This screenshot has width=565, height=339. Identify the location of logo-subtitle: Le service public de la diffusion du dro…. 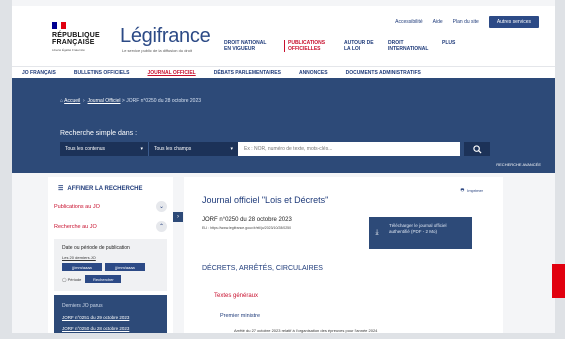
(157, 50).